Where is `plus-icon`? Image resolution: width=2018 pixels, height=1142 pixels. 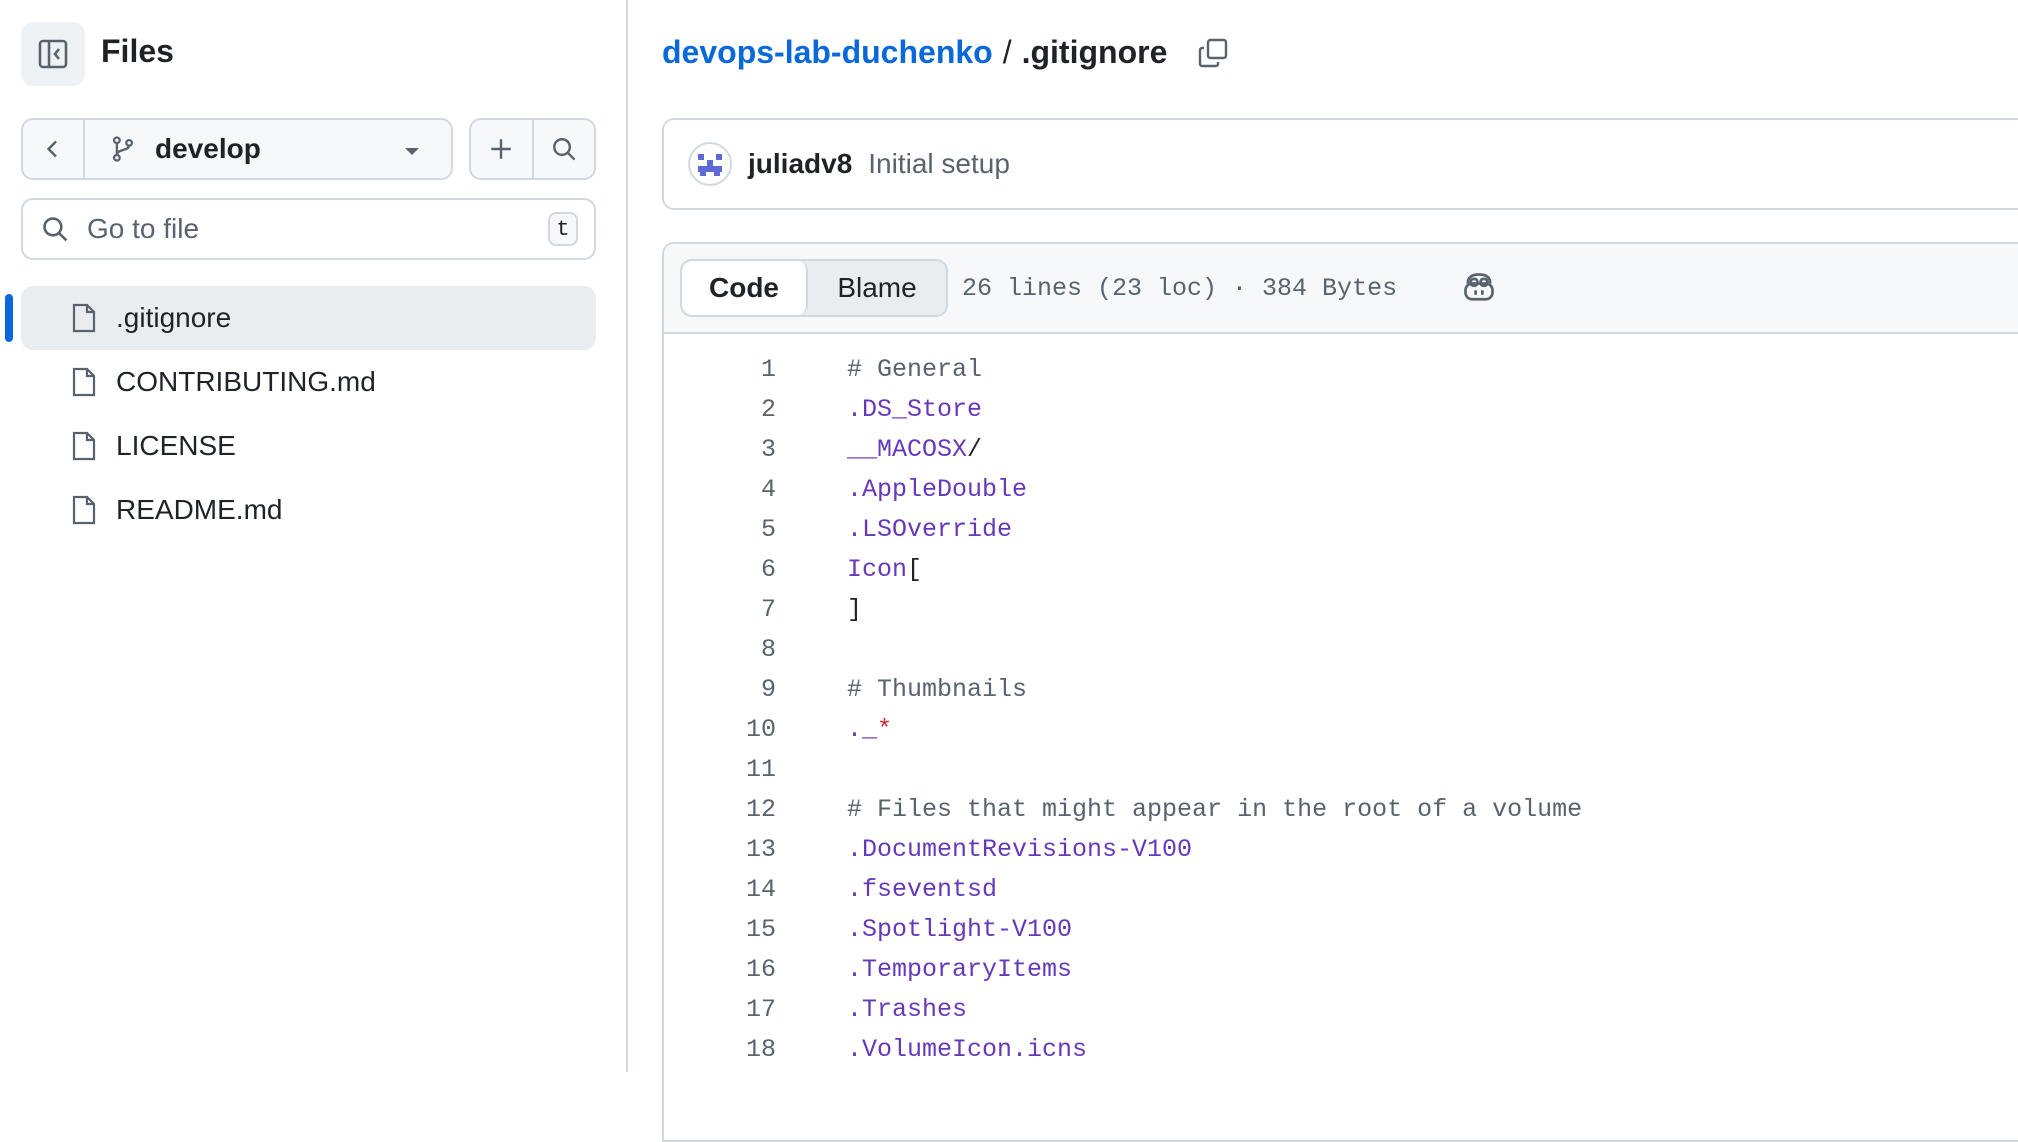
plus-icon is located at coordinates (501, 149).